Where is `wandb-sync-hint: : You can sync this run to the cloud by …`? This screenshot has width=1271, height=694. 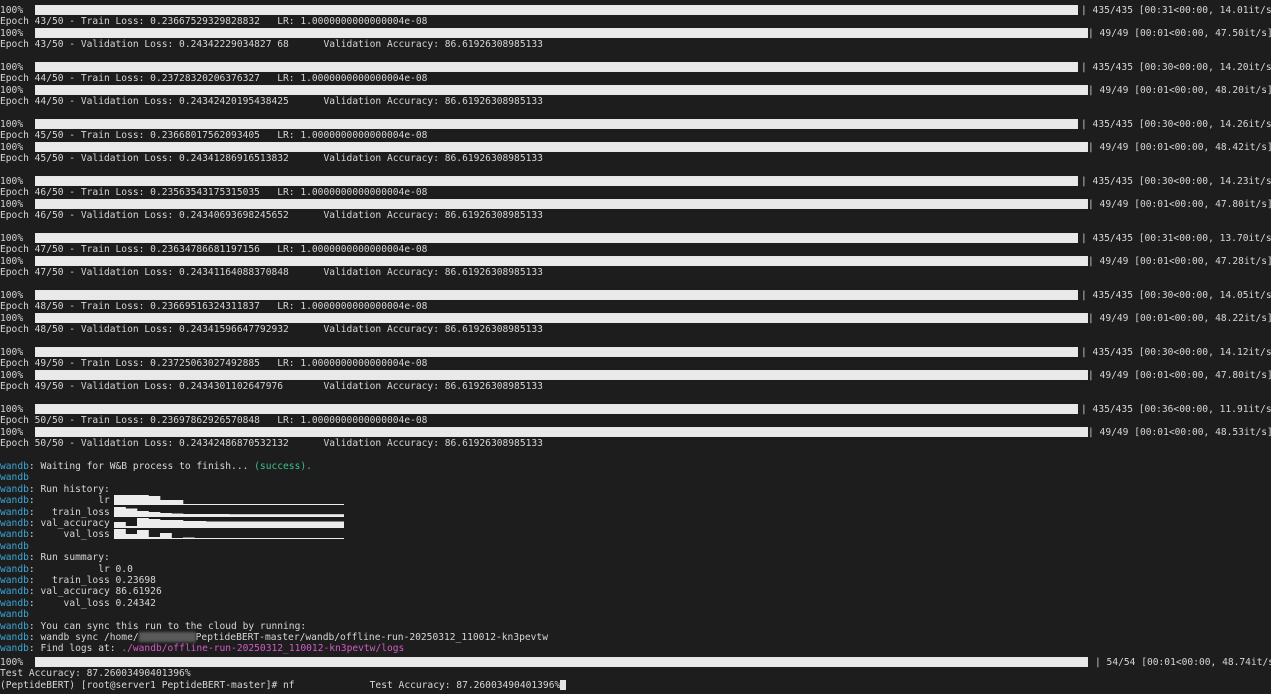
wandb-sync-hint: : You can sync this run to the cloud by … is located at coordinates (167, 626).